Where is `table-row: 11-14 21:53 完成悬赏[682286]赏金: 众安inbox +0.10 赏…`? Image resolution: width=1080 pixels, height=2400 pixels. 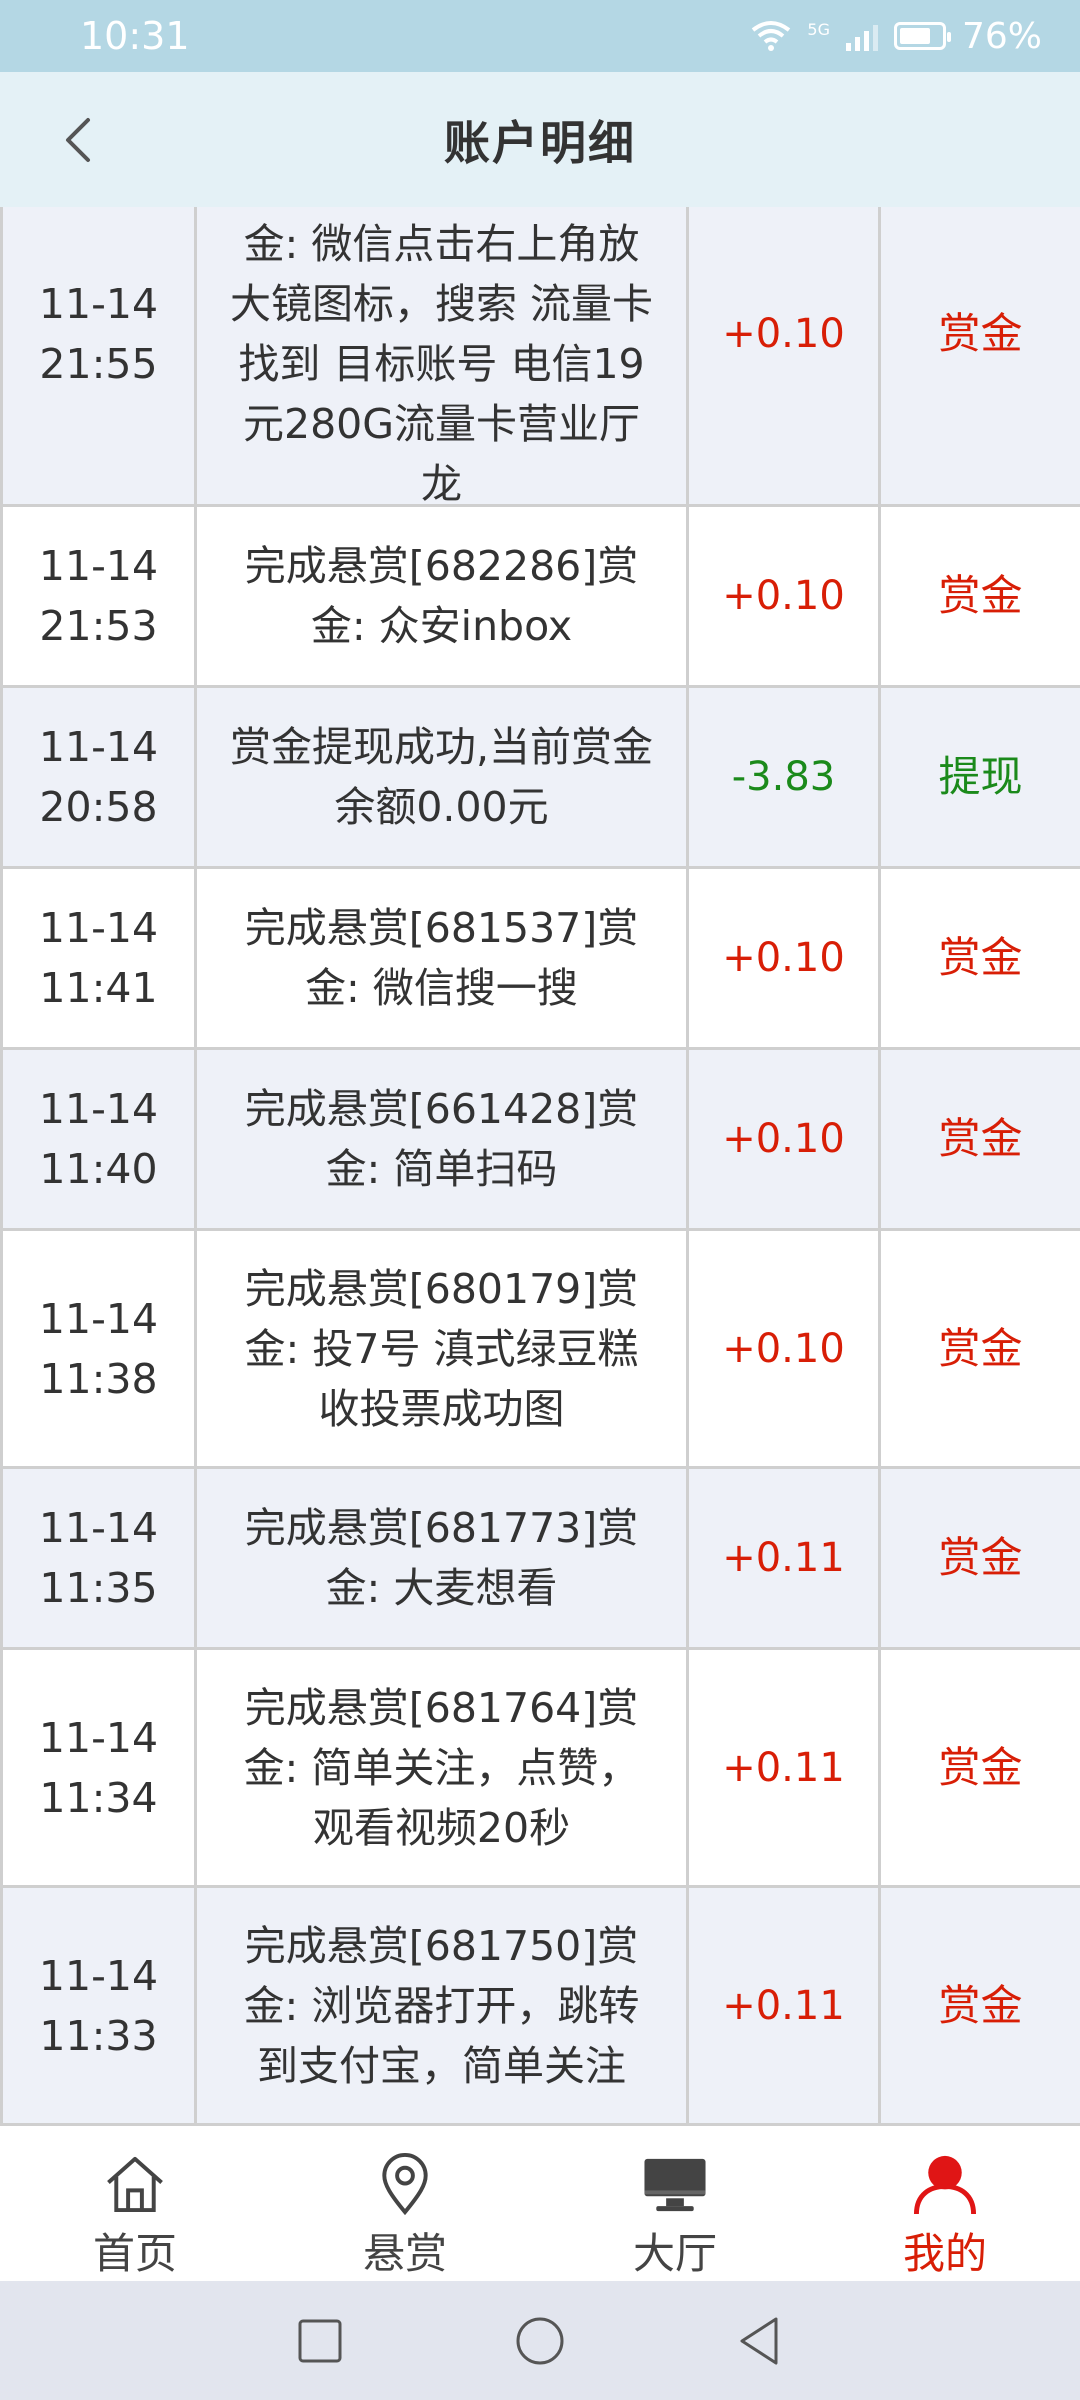 table-row: 11-14 21:53 完成悬赏[682286]赏金: 众安inbox +0.10 赏… is located at coordinates (540, 597).